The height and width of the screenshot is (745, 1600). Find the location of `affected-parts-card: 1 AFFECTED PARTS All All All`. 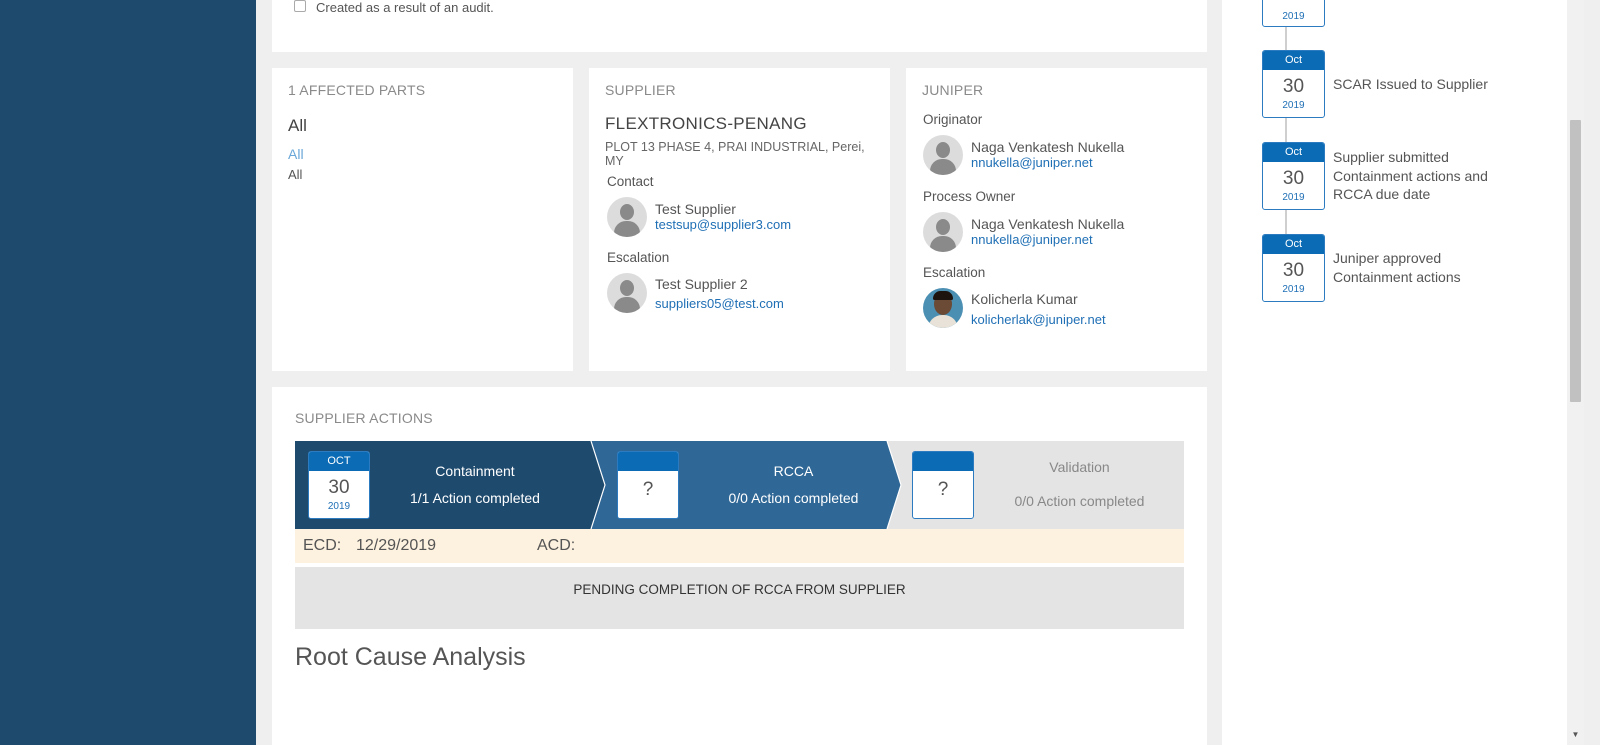

affected-parts-card: 1 AFFECTED PARTS All All All is located at coordinates (422, 219).